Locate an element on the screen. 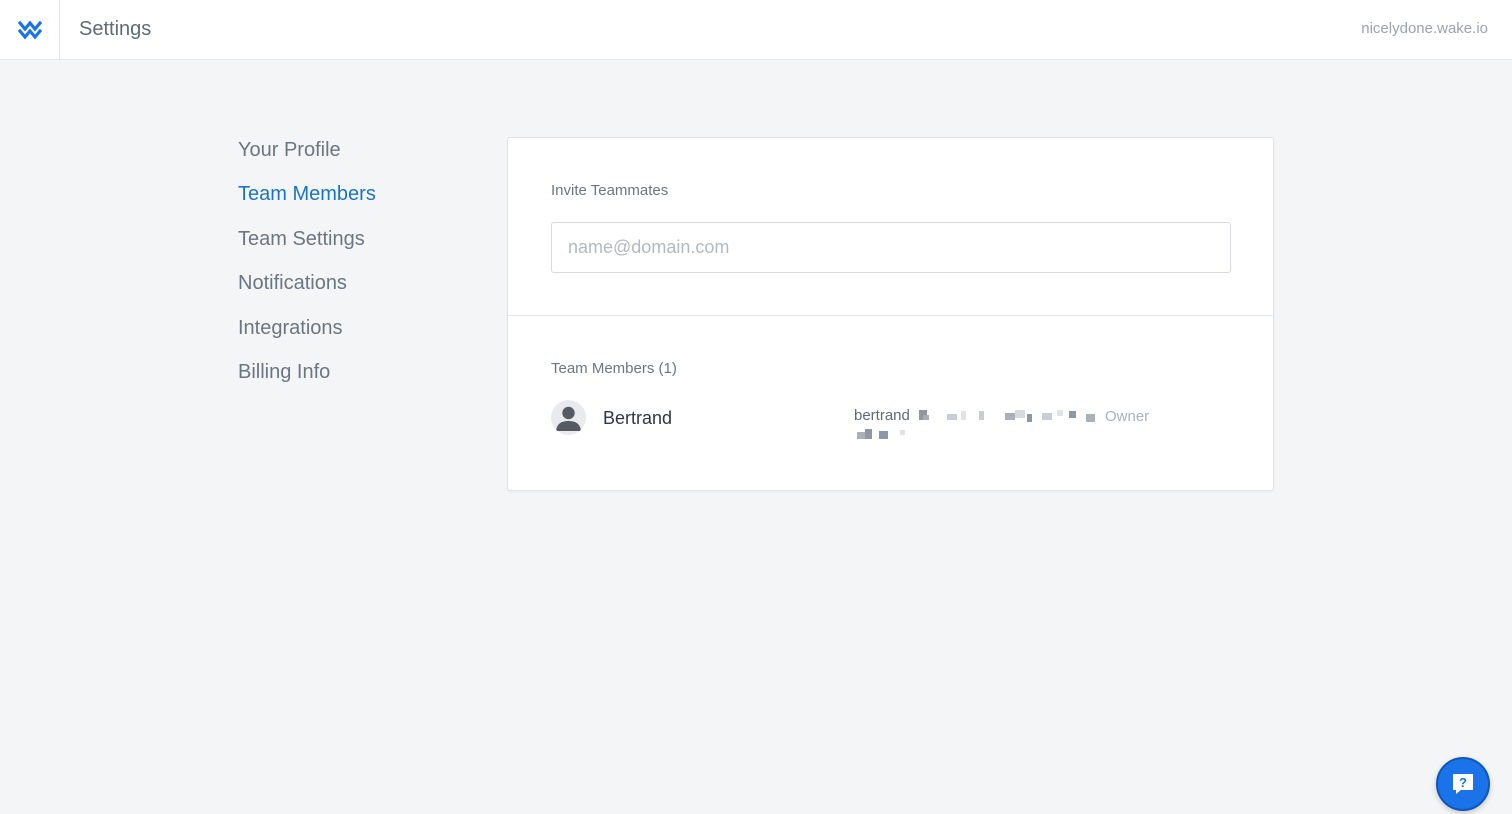  member-row: Bertrand bertrand Owner is located at coordinates (891, 425).